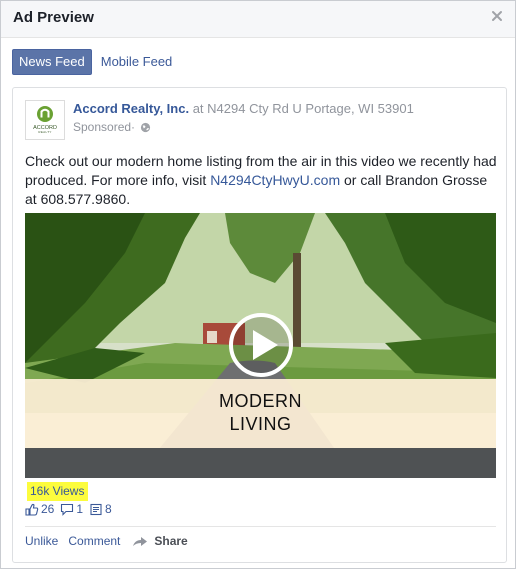 Image resolution: width=516 pixels, height=569 pixels. Describe the element at coordinates (275, 180) in the screenshot. I see `website-link: N4294CtyHwyU.com` at that location.